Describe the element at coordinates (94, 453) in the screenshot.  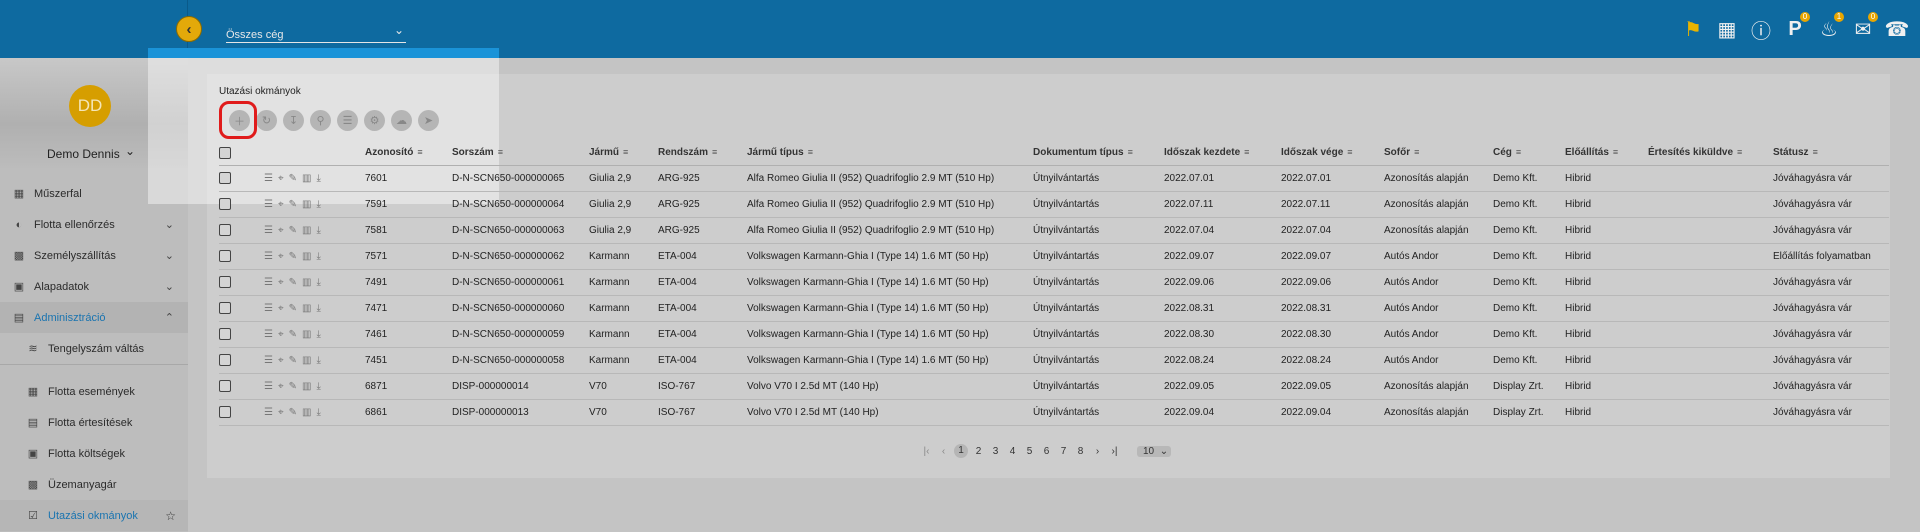
I see `sidebar-item-flotta-koltsegek: ▣ Flotta költségek` at that location.